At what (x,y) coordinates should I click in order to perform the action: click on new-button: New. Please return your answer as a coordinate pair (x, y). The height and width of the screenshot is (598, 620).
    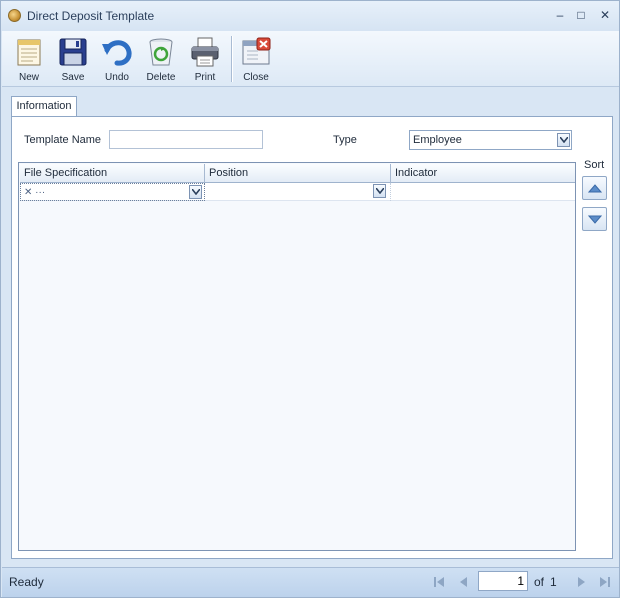
    Looking at the image, I should click on (29, 60).